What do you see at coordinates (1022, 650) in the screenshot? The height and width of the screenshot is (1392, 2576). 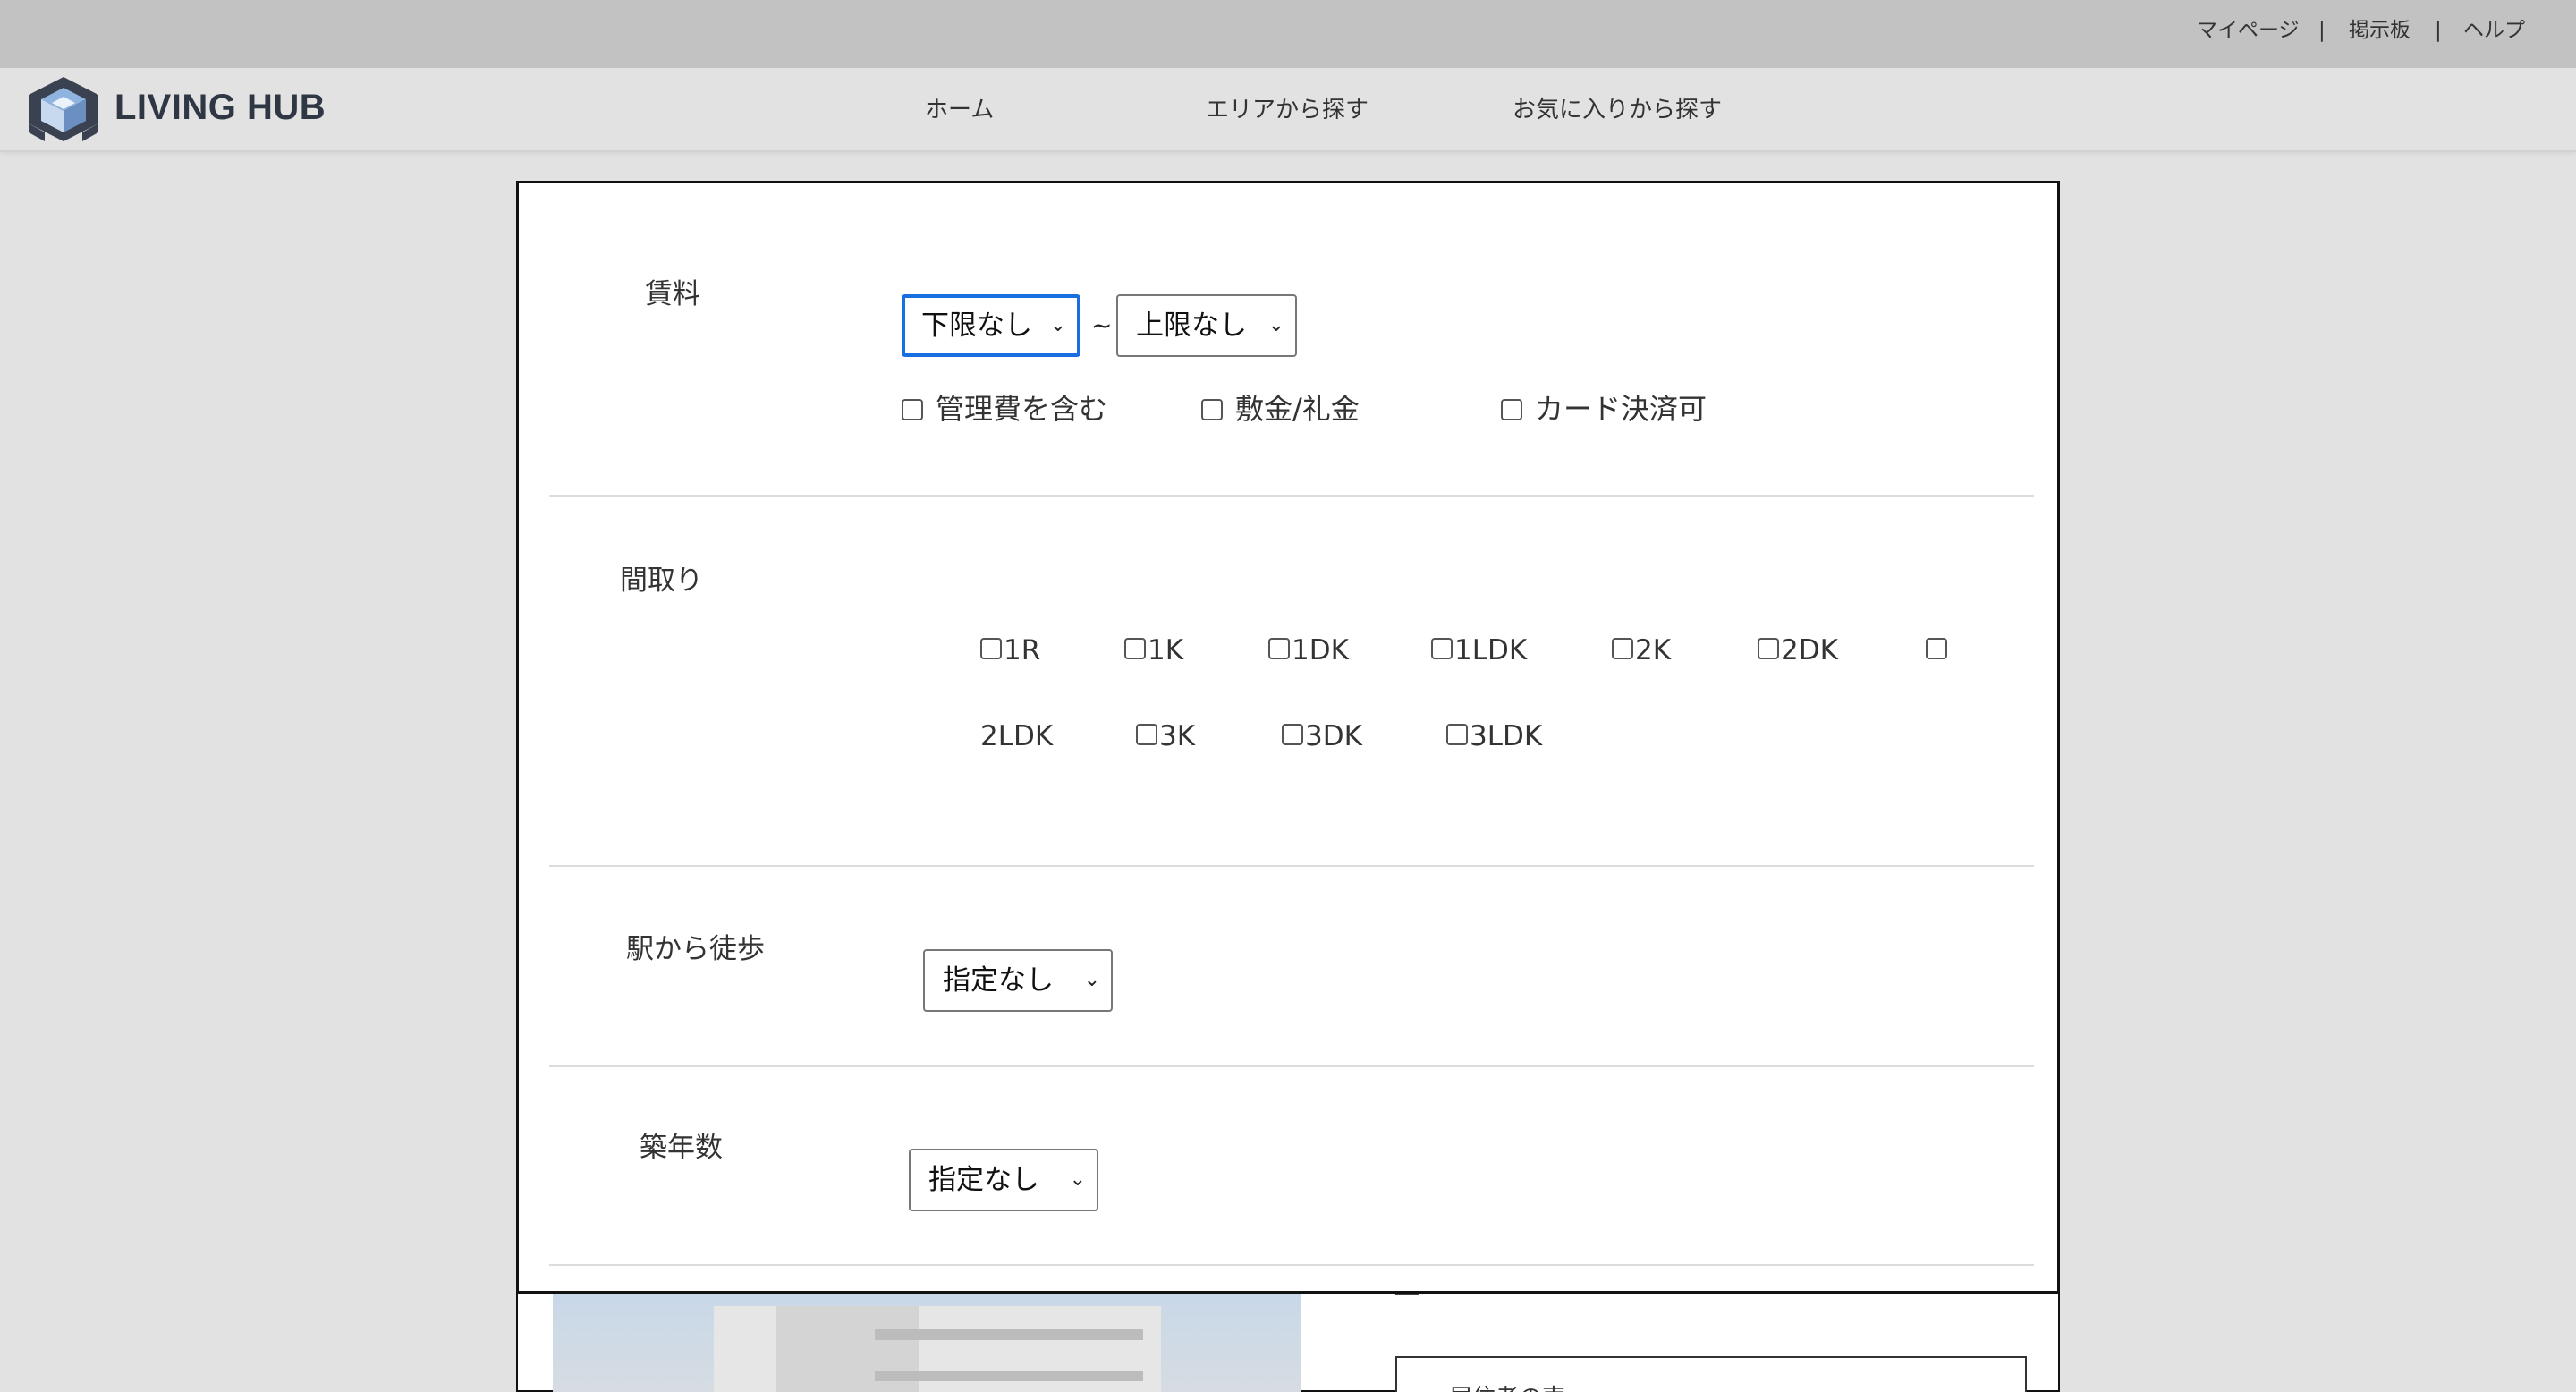 I see `layout-1r-label: 1R` at bounding box center [1022, 650].